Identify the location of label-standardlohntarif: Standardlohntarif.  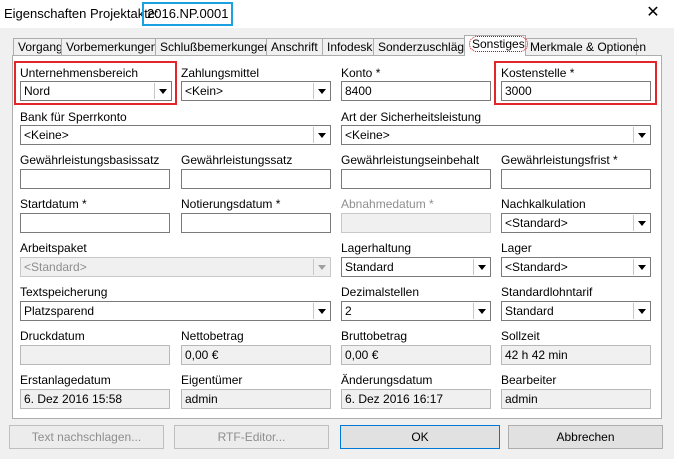
(547, 292).